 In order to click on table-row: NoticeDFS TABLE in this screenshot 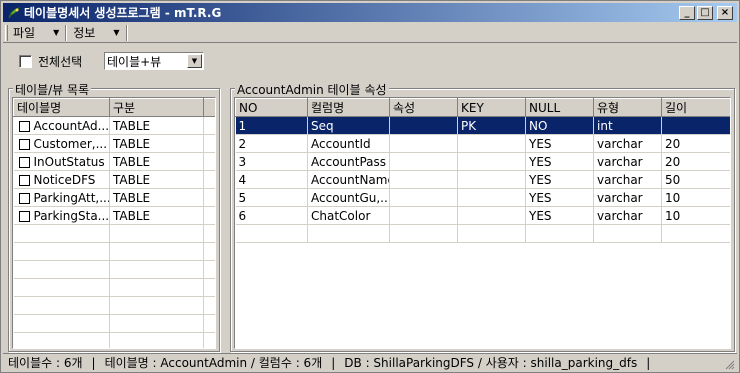, I will do `click(114, 179)`.